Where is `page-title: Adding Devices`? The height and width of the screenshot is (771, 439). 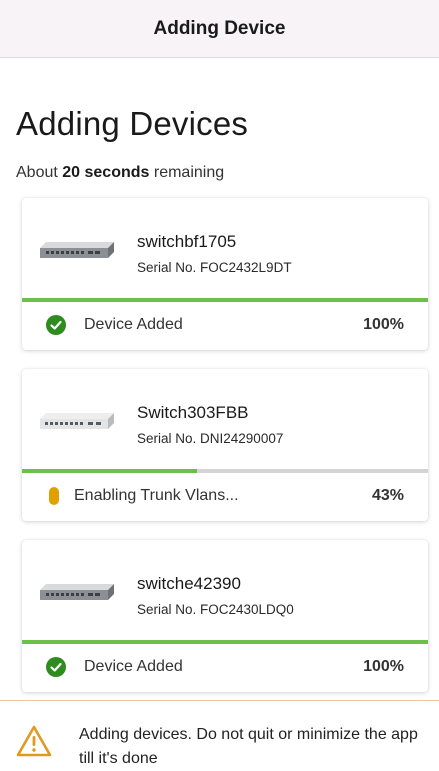
page-title: Adding Devices is located at coordinates (132, 123).